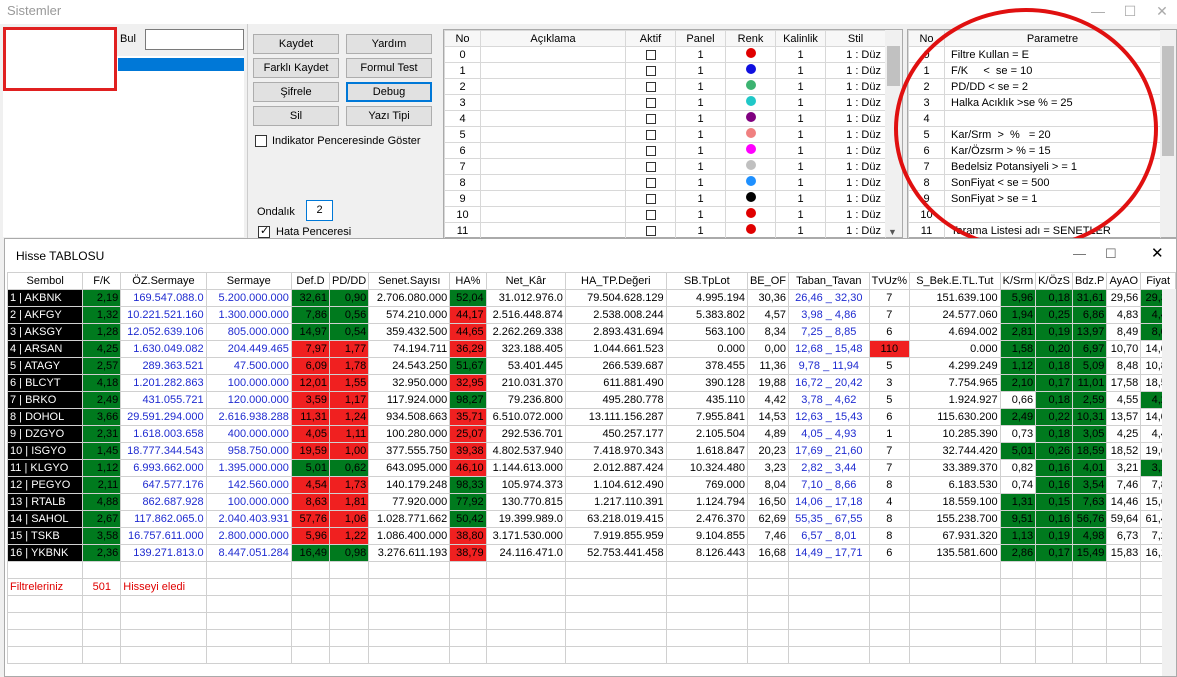 The height and width of the screenshot is (677, 1177). I want to click on stock-cell: 10,70, so click(1124, 349).